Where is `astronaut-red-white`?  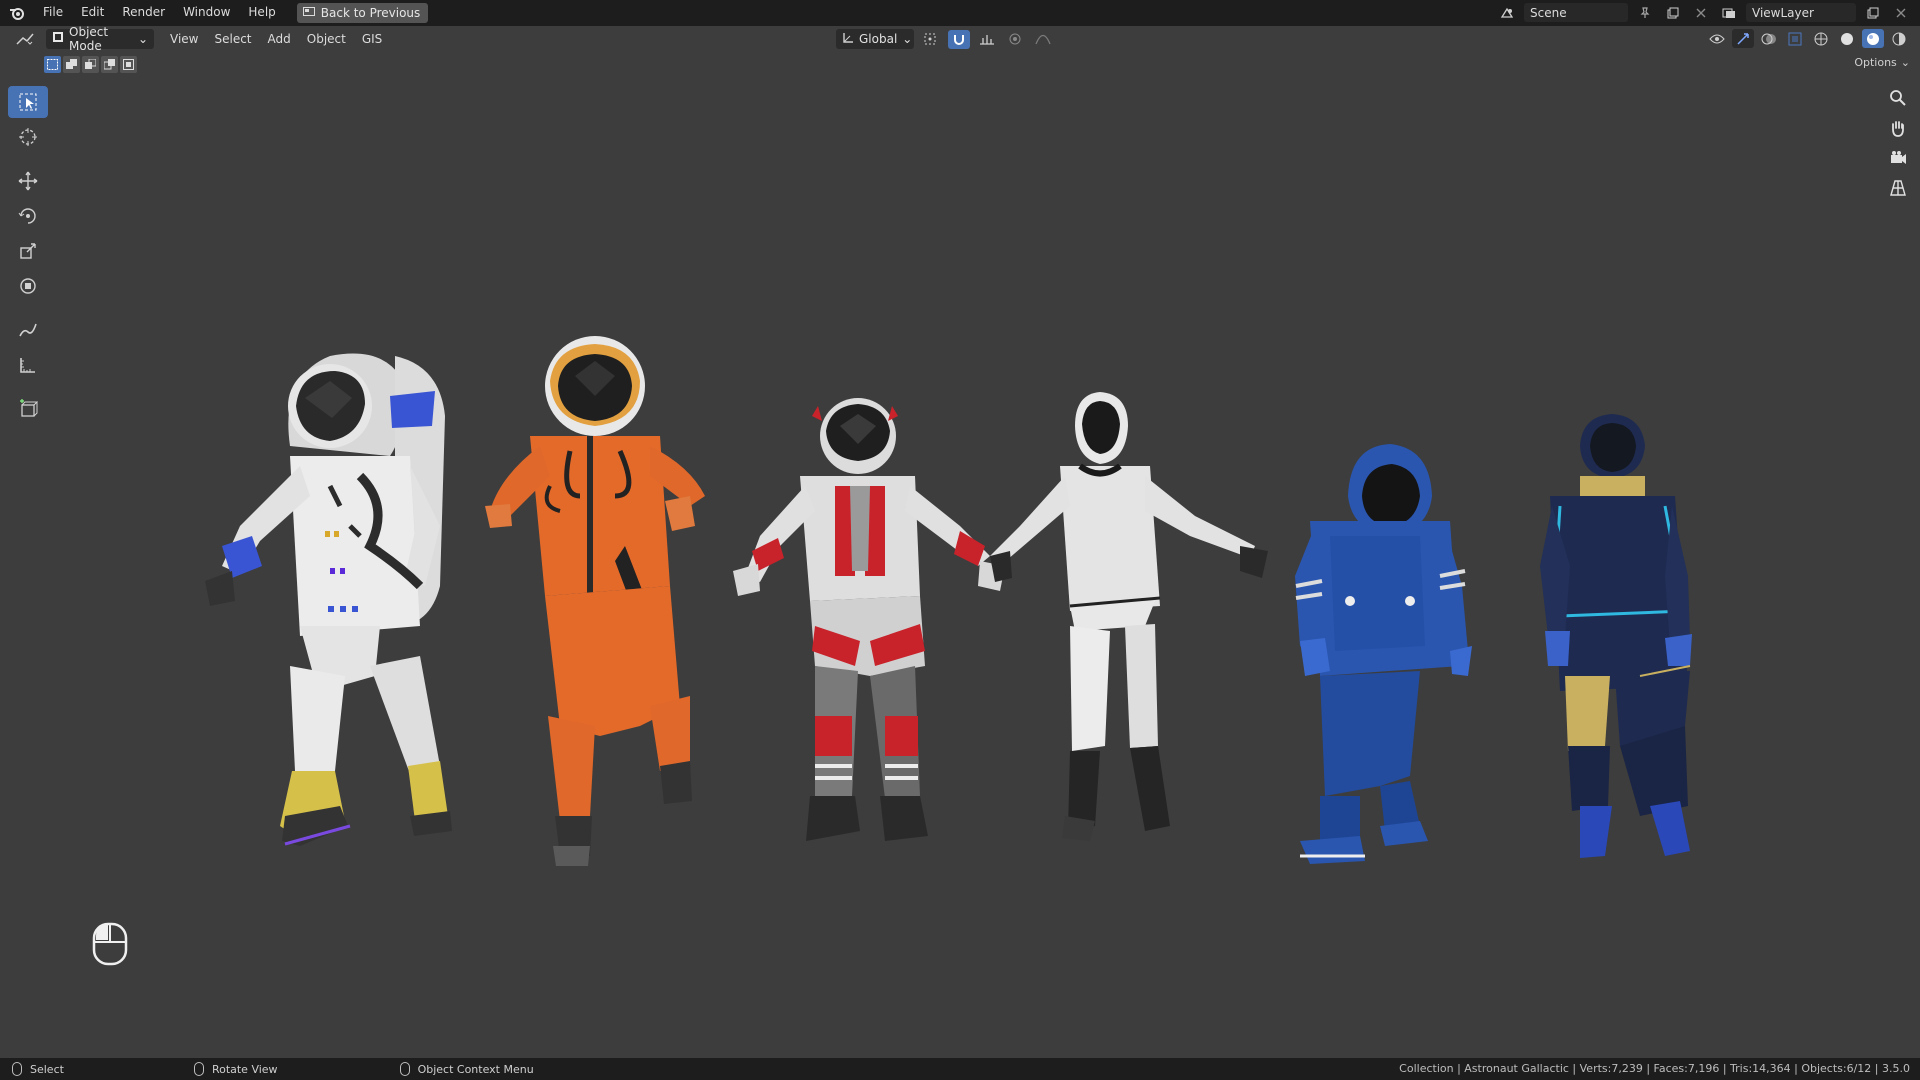
astronaut-red-white is located at coordinates (869, 619).